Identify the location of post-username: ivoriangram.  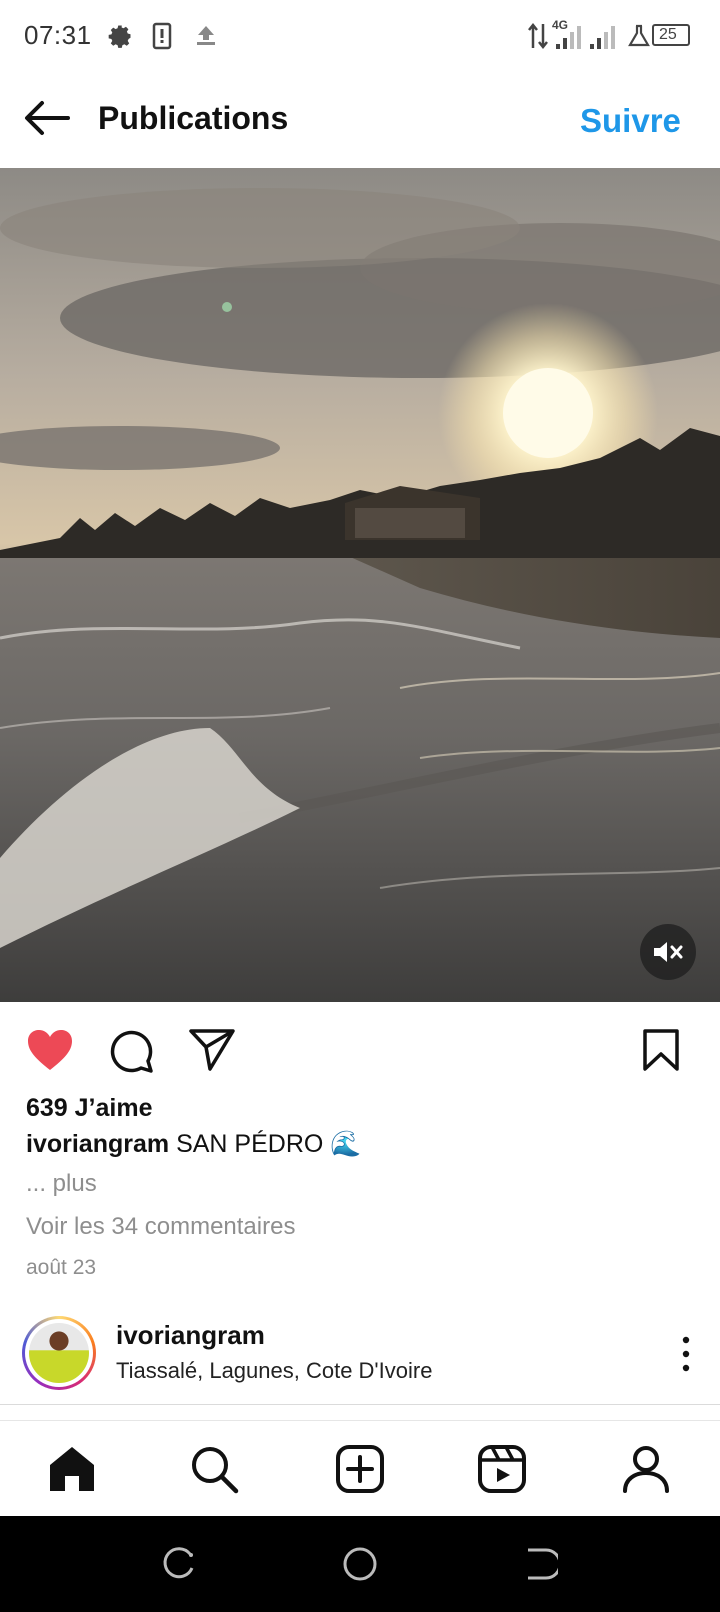
(190, 1335).